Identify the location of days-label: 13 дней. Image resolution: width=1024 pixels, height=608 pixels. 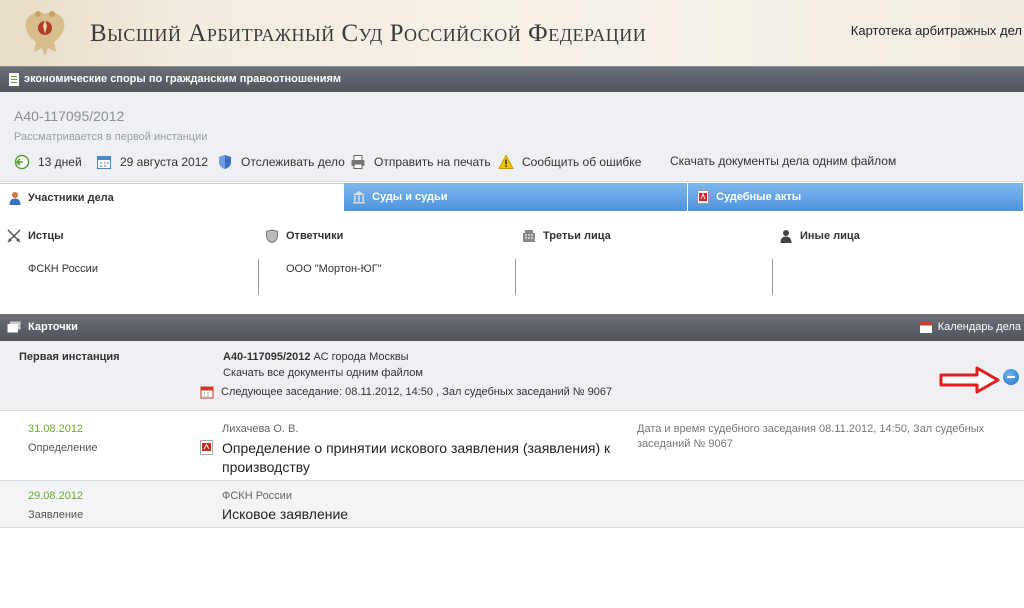
(60, 162).